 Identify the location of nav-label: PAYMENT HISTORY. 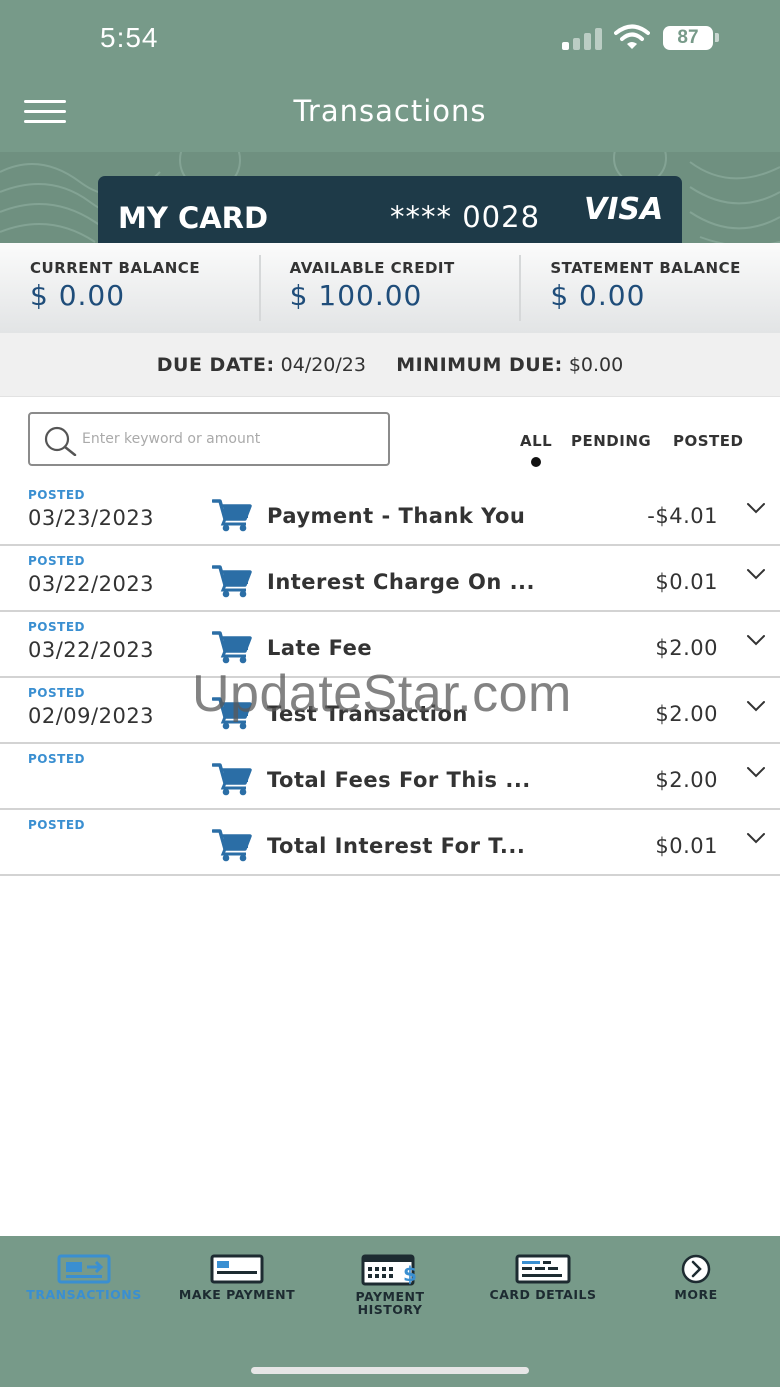
(390, 1303).